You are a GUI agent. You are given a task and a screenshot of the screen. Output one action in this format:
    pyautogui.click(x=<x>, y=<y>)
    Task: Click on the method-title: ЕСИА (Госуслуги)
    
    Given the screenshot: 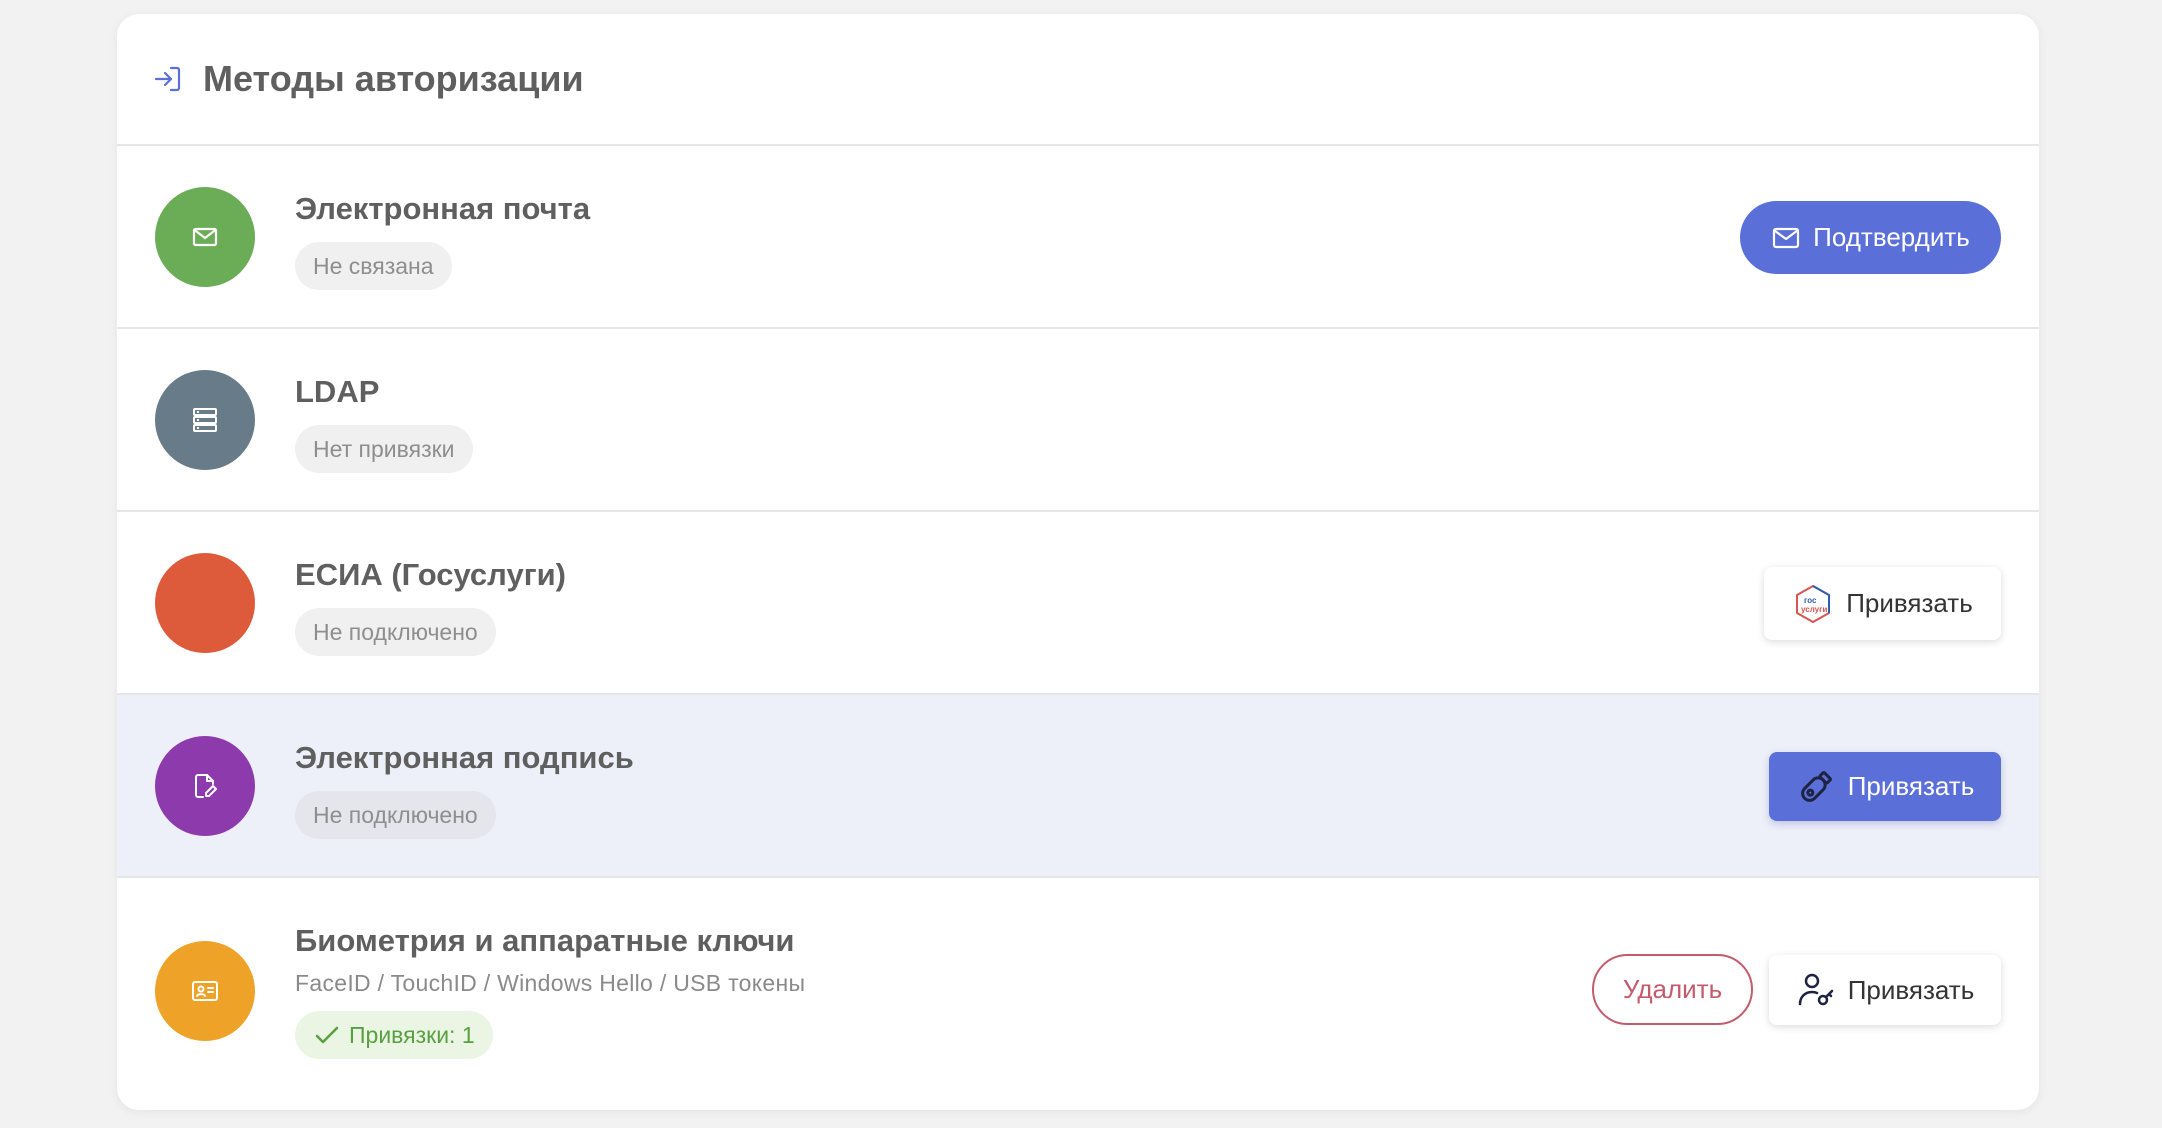 What is the action you would take?
    pyautogui.click(x=430, y=574)
    